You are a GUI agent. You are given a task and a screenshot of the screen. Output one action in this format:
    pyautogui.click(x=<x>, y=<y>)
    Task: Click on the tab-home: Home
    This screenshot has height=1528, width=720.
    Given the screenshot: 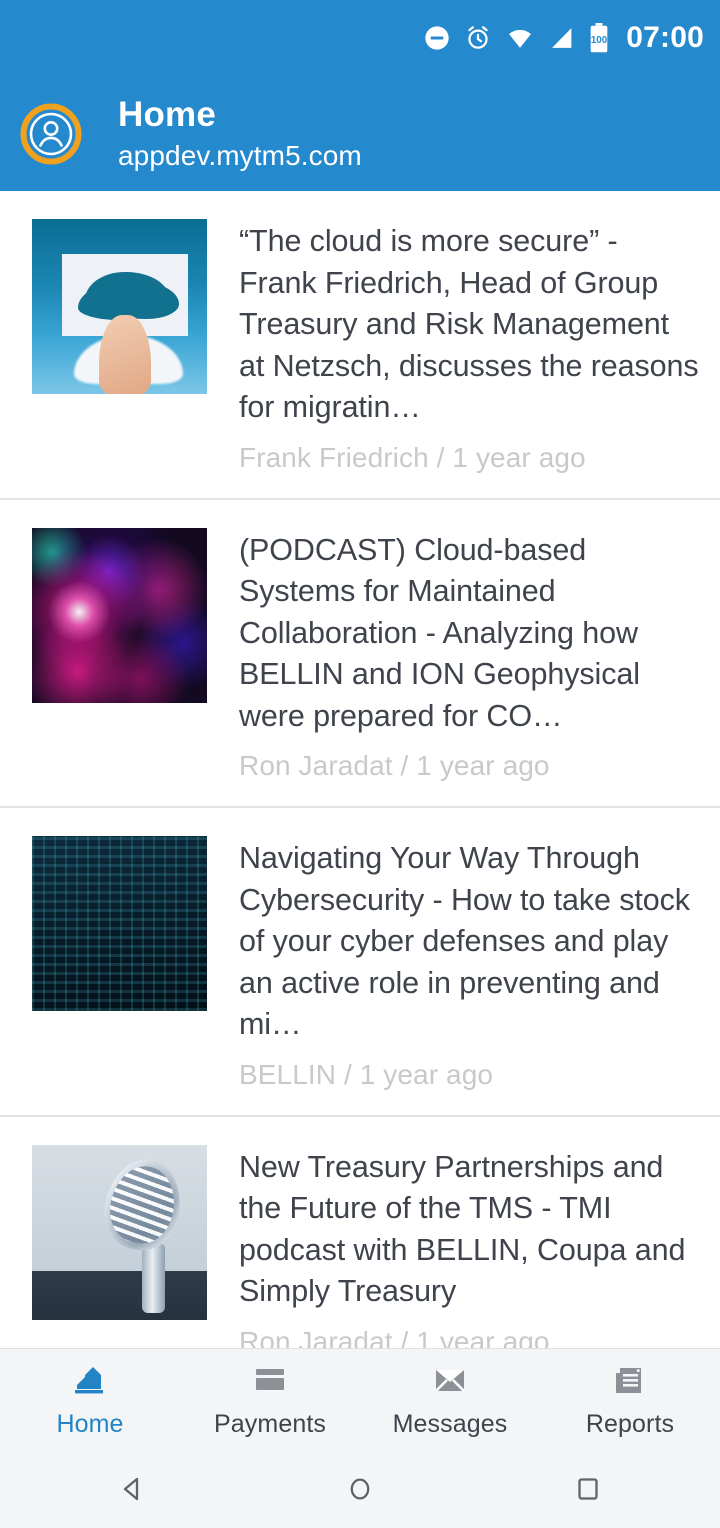 What is the action you would take?
    pyautogui.click(x=90, y=1399)
    